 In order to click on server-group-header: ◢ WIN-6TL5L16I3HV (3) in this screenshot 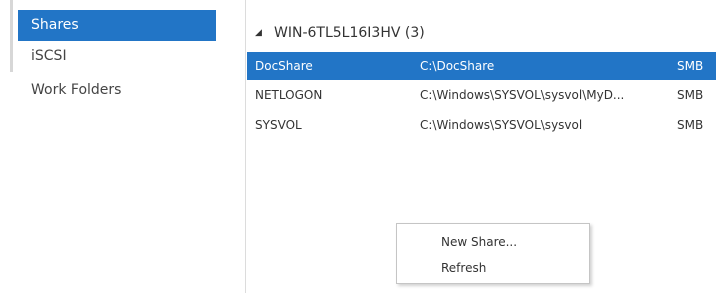, I will do `click(484, 33)`.